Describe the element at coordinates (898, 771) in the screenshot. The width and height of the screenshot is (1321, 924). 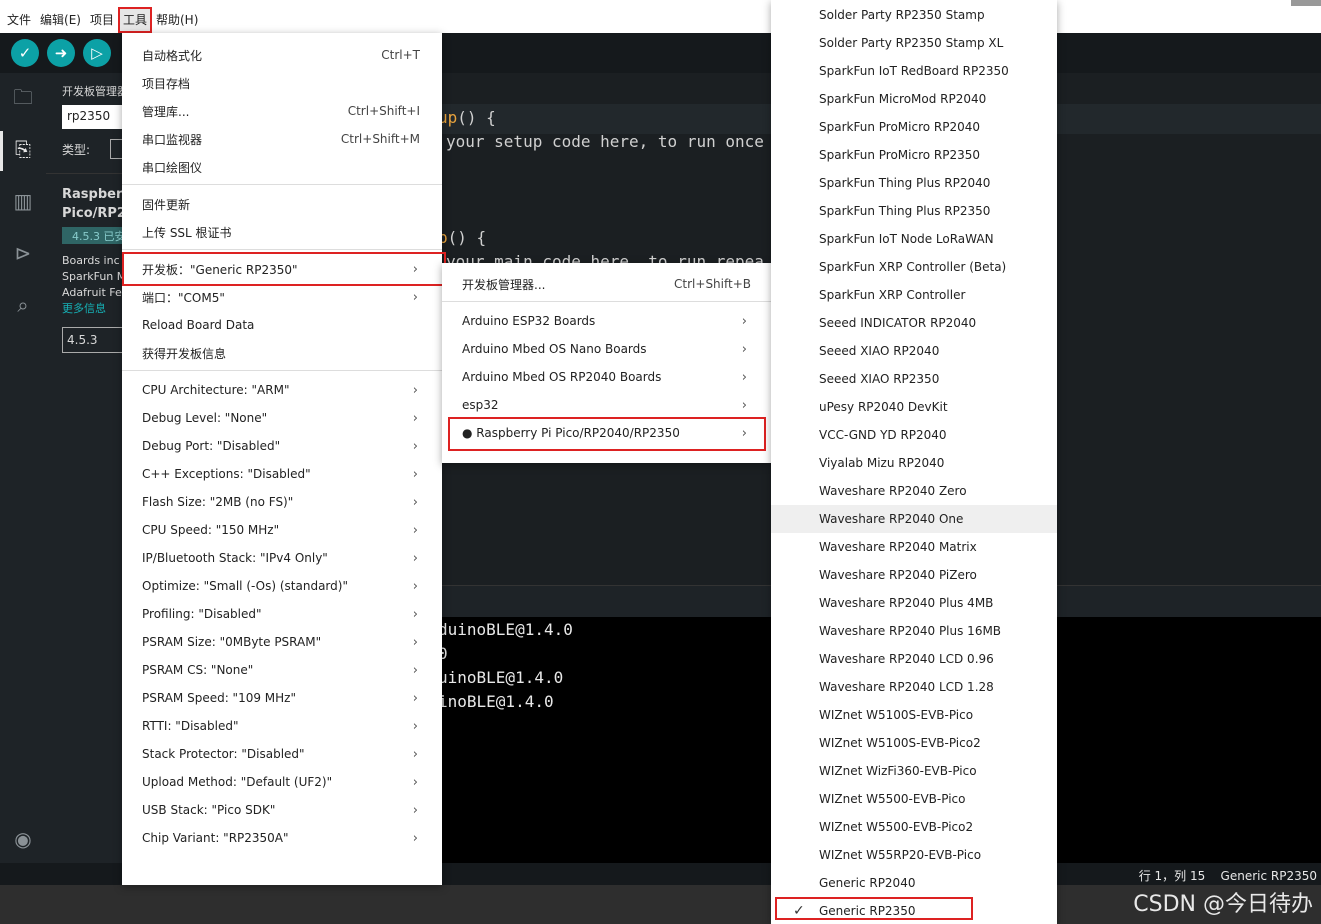
I see `board-item-label: WIZnet WizFi360-EVB-Pico` at that location.